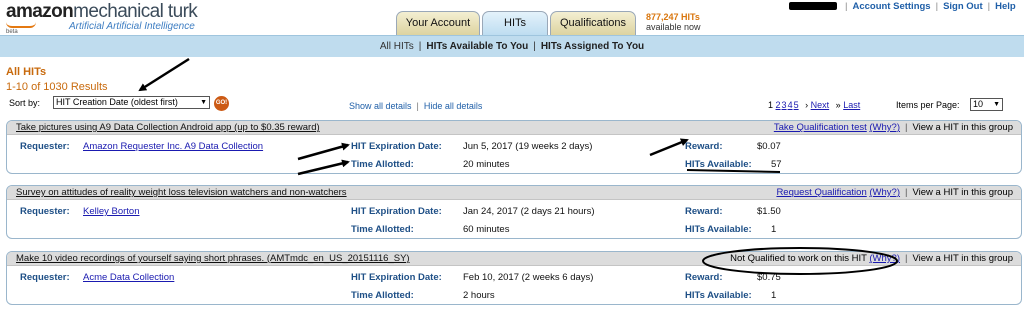 The height and width of the screenshot is (314, 1024). Describe the element at coordinates (26, 72) in the screenshot. I see `page-title: All HITs` at that location.